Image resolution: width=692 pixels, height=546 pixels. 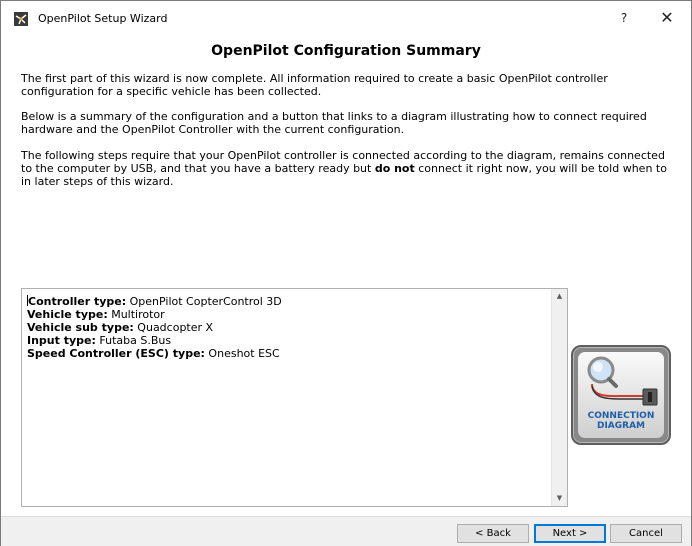 I want to click on summary-line-esc-type: Speed Controller (ESC) type: Oneshot ESC, so click(x=154, y=353).